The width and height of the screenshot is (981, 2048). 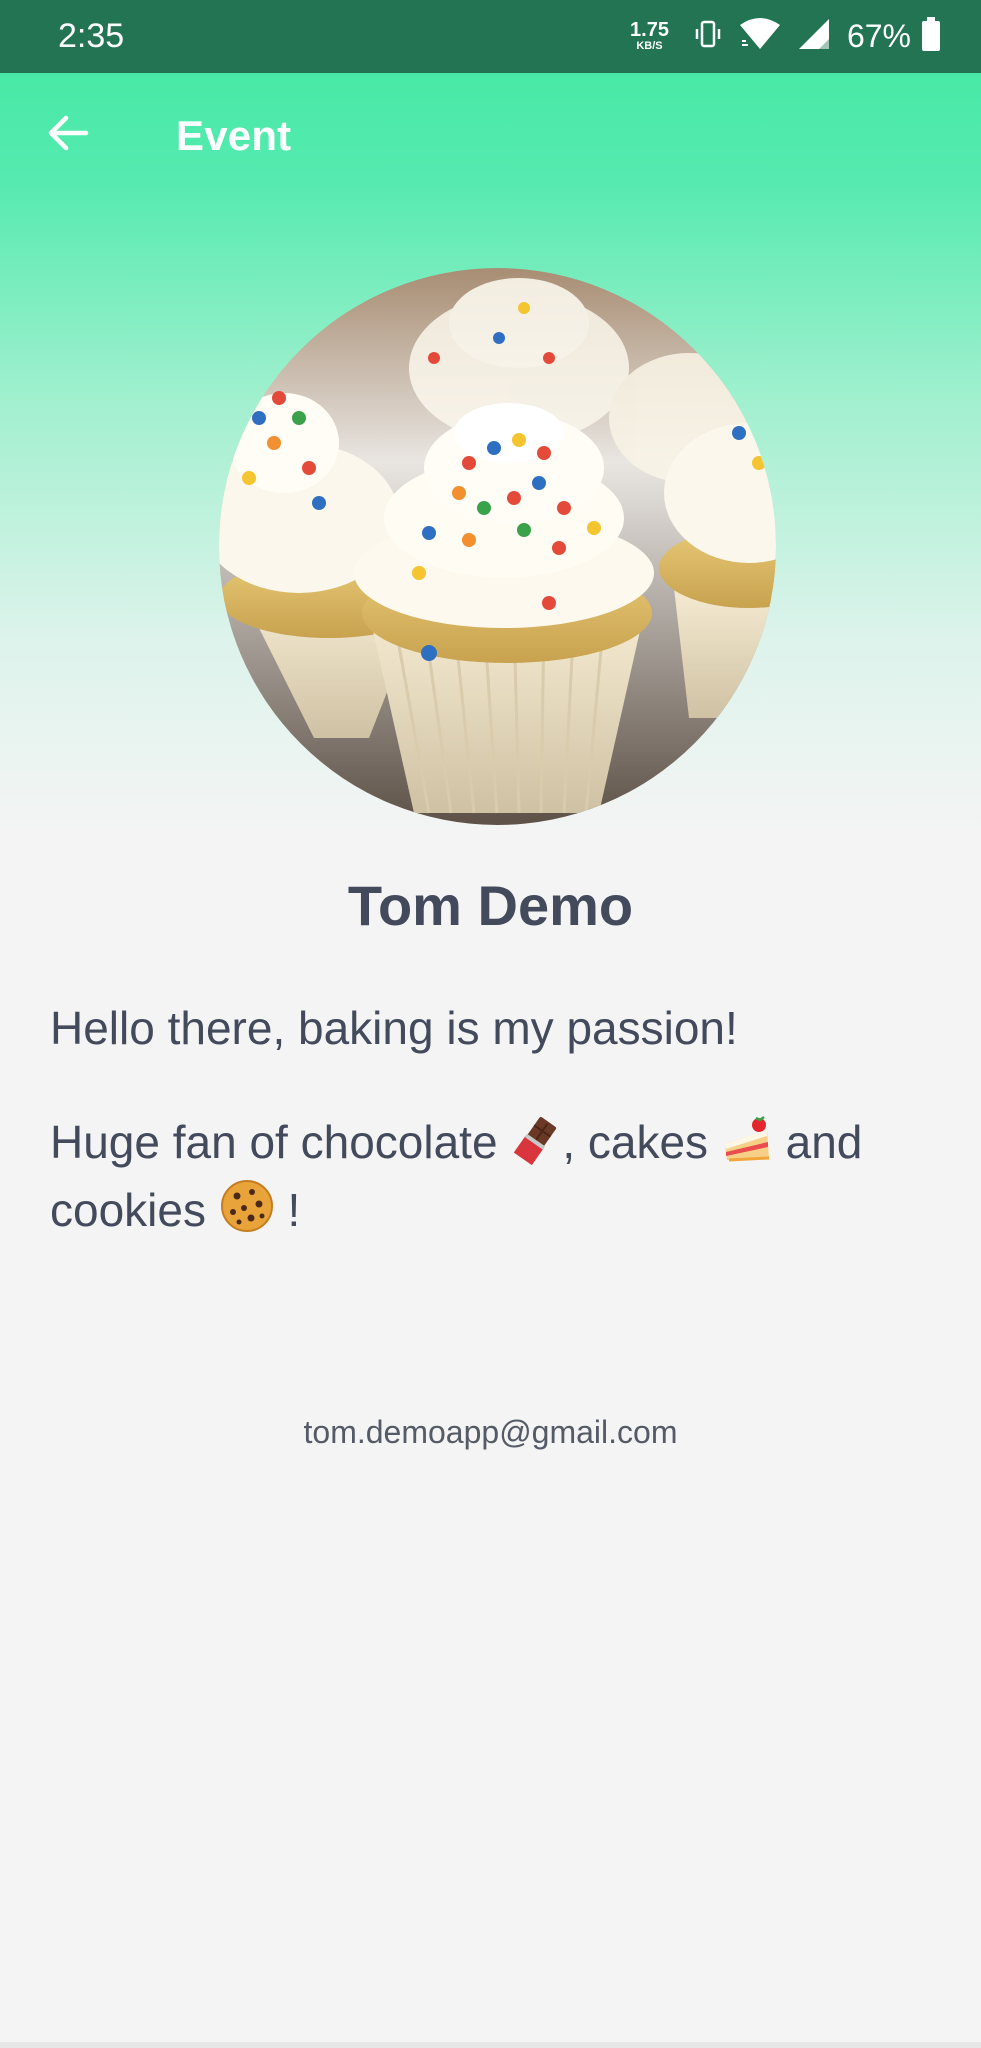 I want to click on wifi-icon, so click(x=760, y=36).